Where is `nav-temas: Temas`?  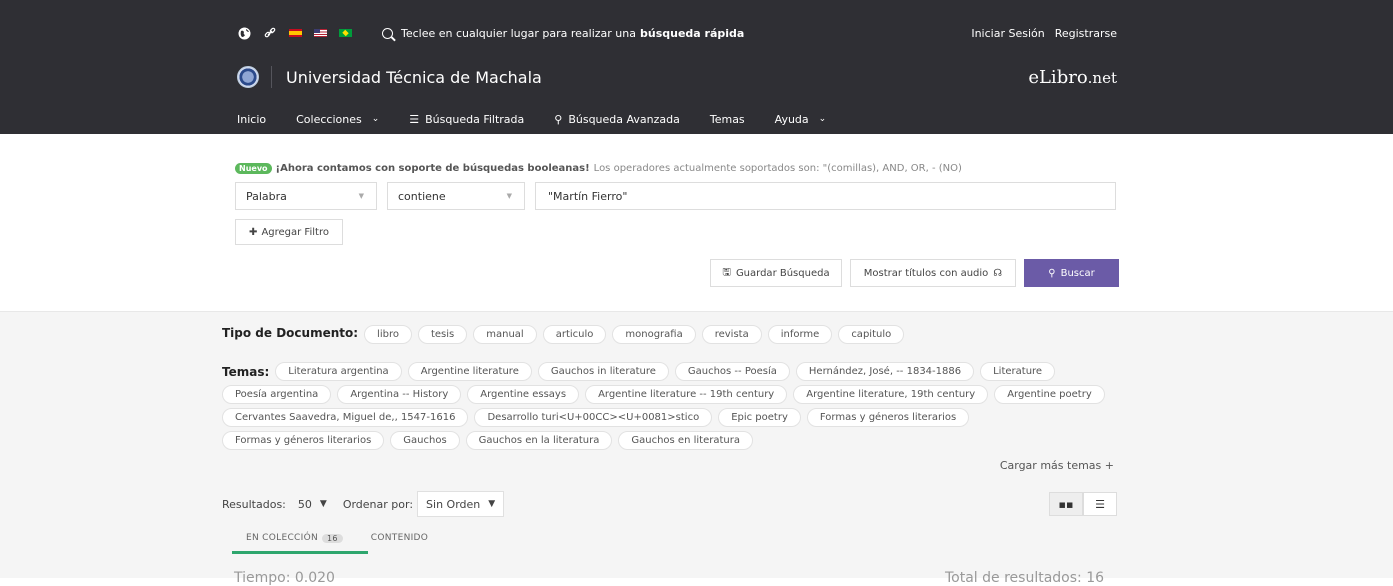 nav-temas: Temas is located at coordinates (727, 119).